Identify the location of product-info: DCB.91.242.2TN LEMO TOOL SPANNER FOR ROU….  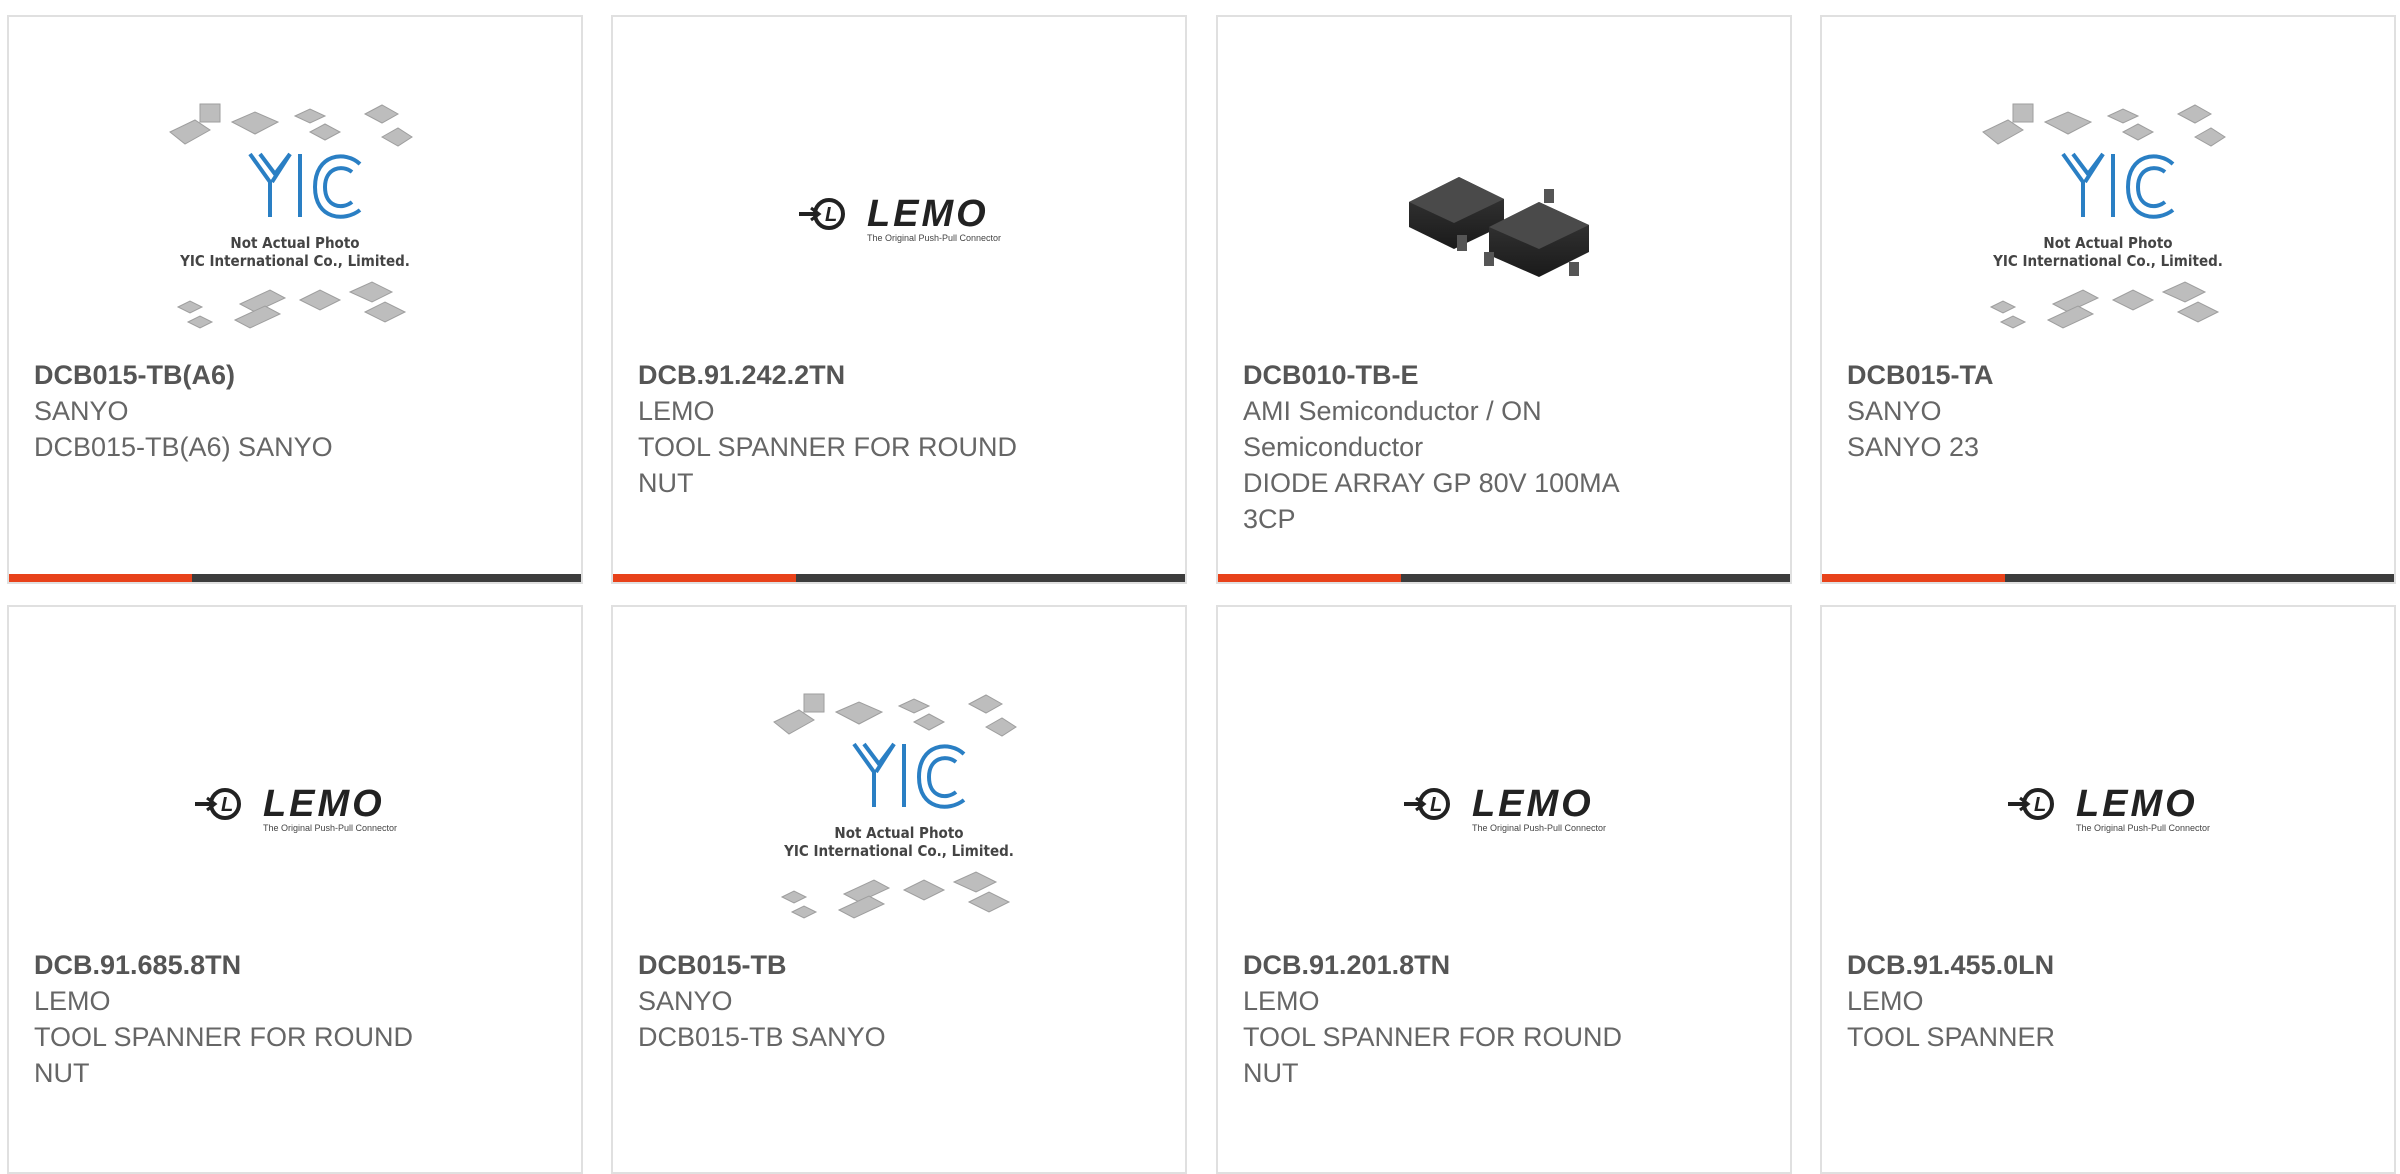
(848, 429).